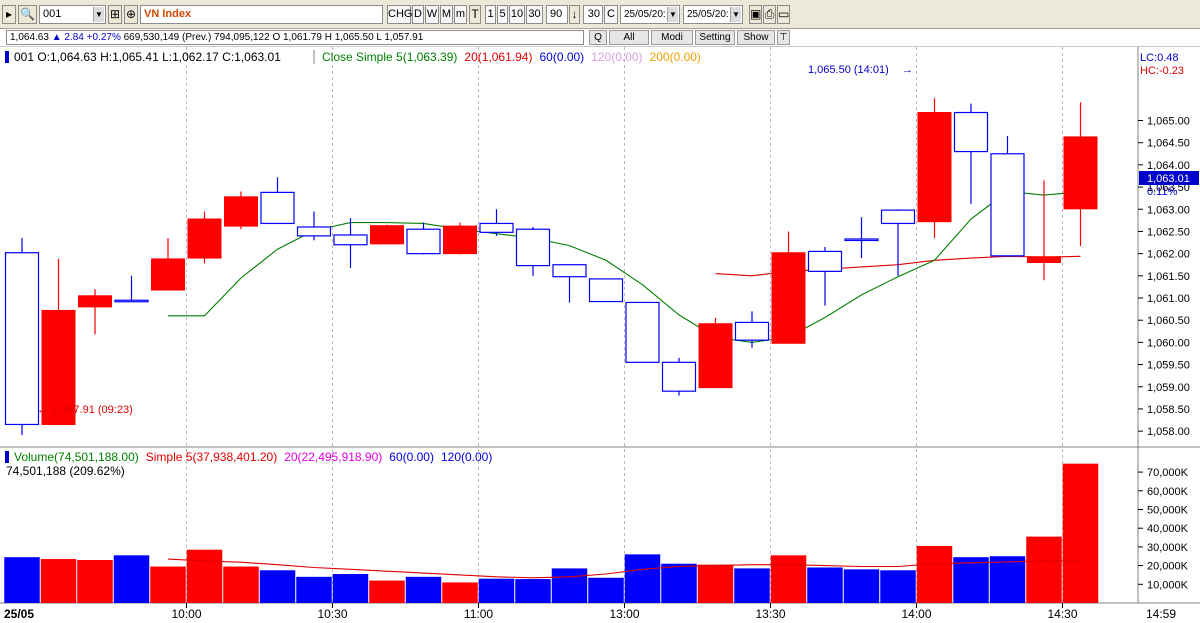 The image size is (1200, 623). I want to click on q-button: Q, so click(598, 37).